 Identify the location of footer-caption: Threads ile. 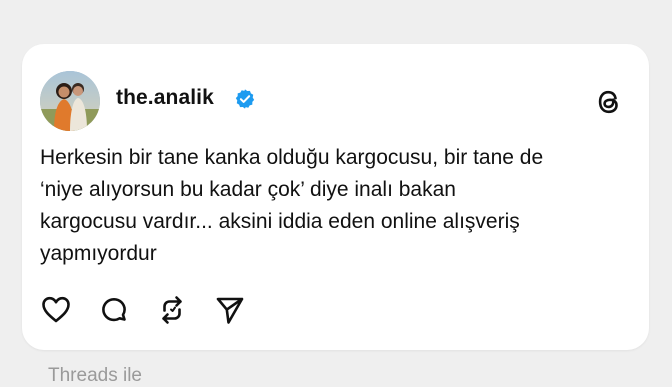
(95, 375).